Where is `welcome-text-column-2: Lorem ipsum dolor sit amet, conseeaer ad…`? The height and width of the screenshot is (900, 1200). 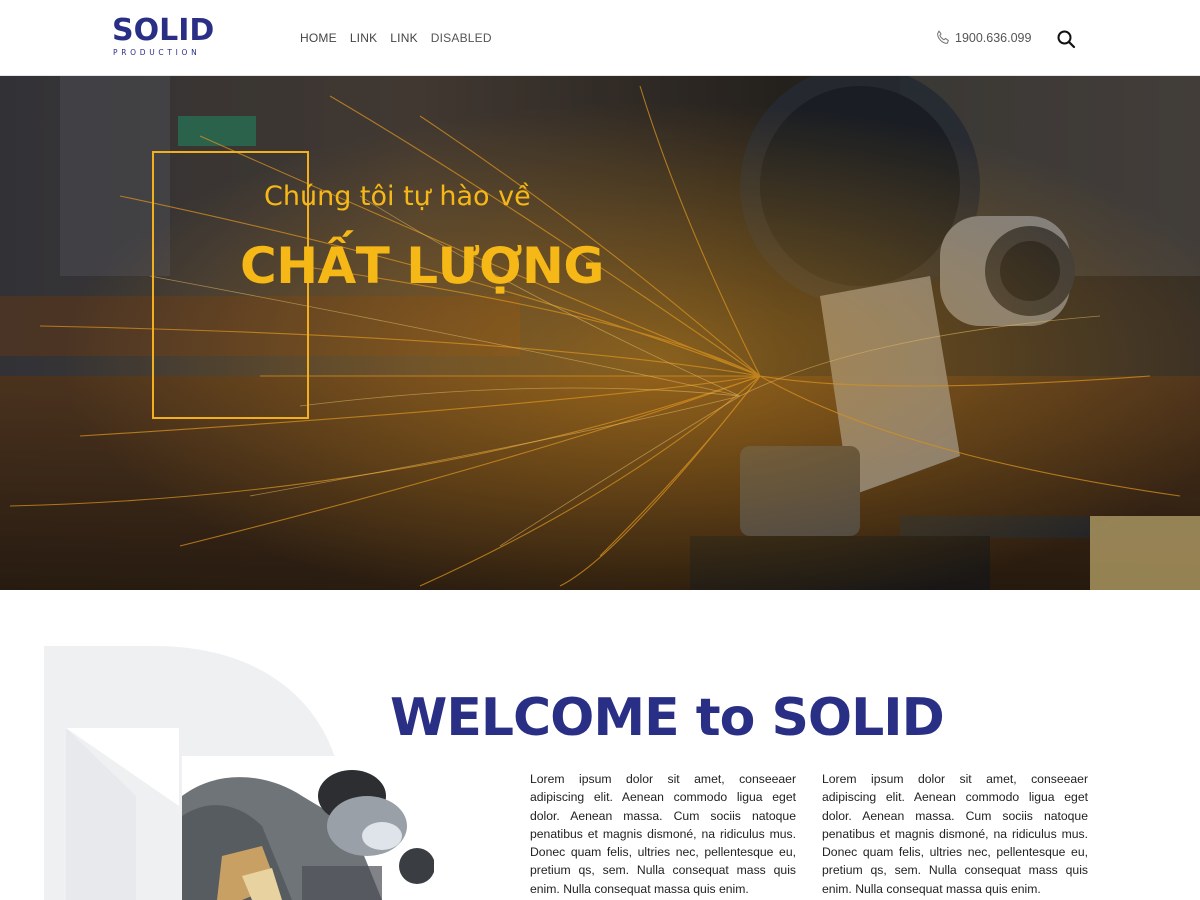
welcome-text-column-2: Lorem ipsum dolor sit amet, conseeaer ad… is located at coordinates (955, 834).